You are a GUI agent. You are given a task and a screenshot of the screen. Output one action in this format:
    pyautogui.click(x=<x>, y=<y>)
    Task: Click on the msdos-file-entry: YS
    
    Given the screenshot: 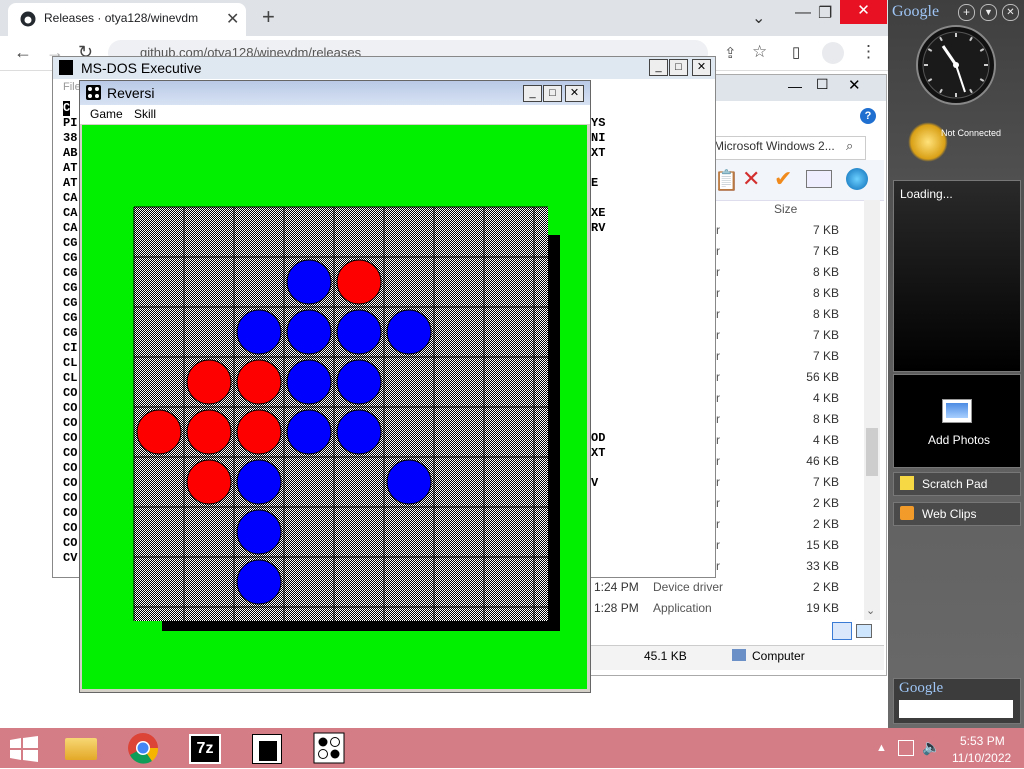 What is the action you would take?
    pyautogui.click(x=598, y=123)
    